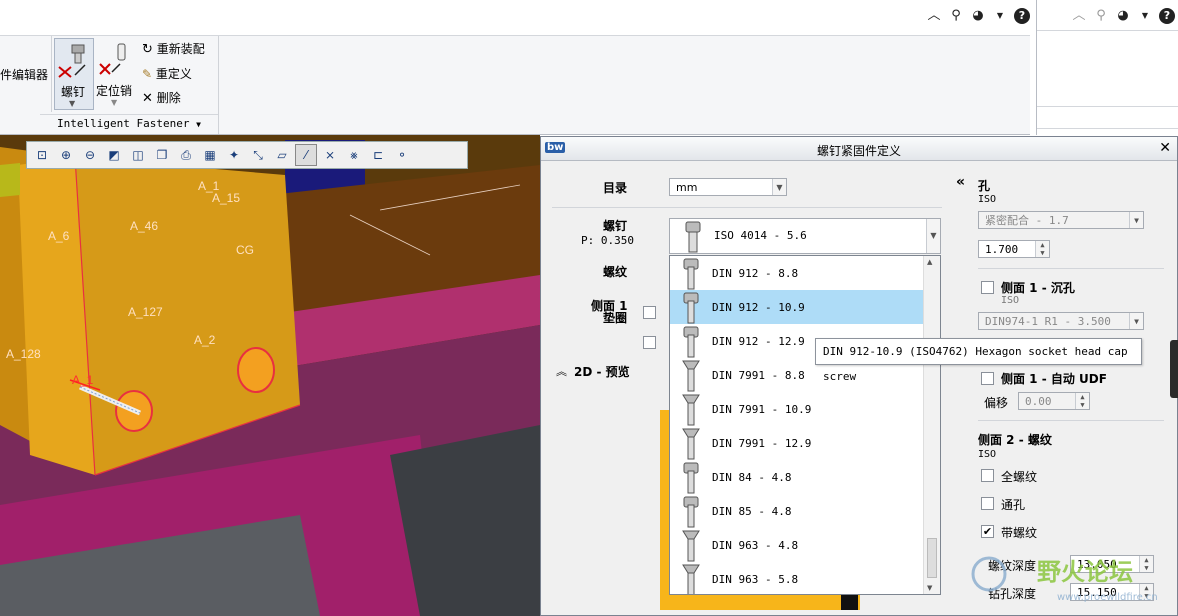  I want to click on datum-label: A_46, so click(144, 226).